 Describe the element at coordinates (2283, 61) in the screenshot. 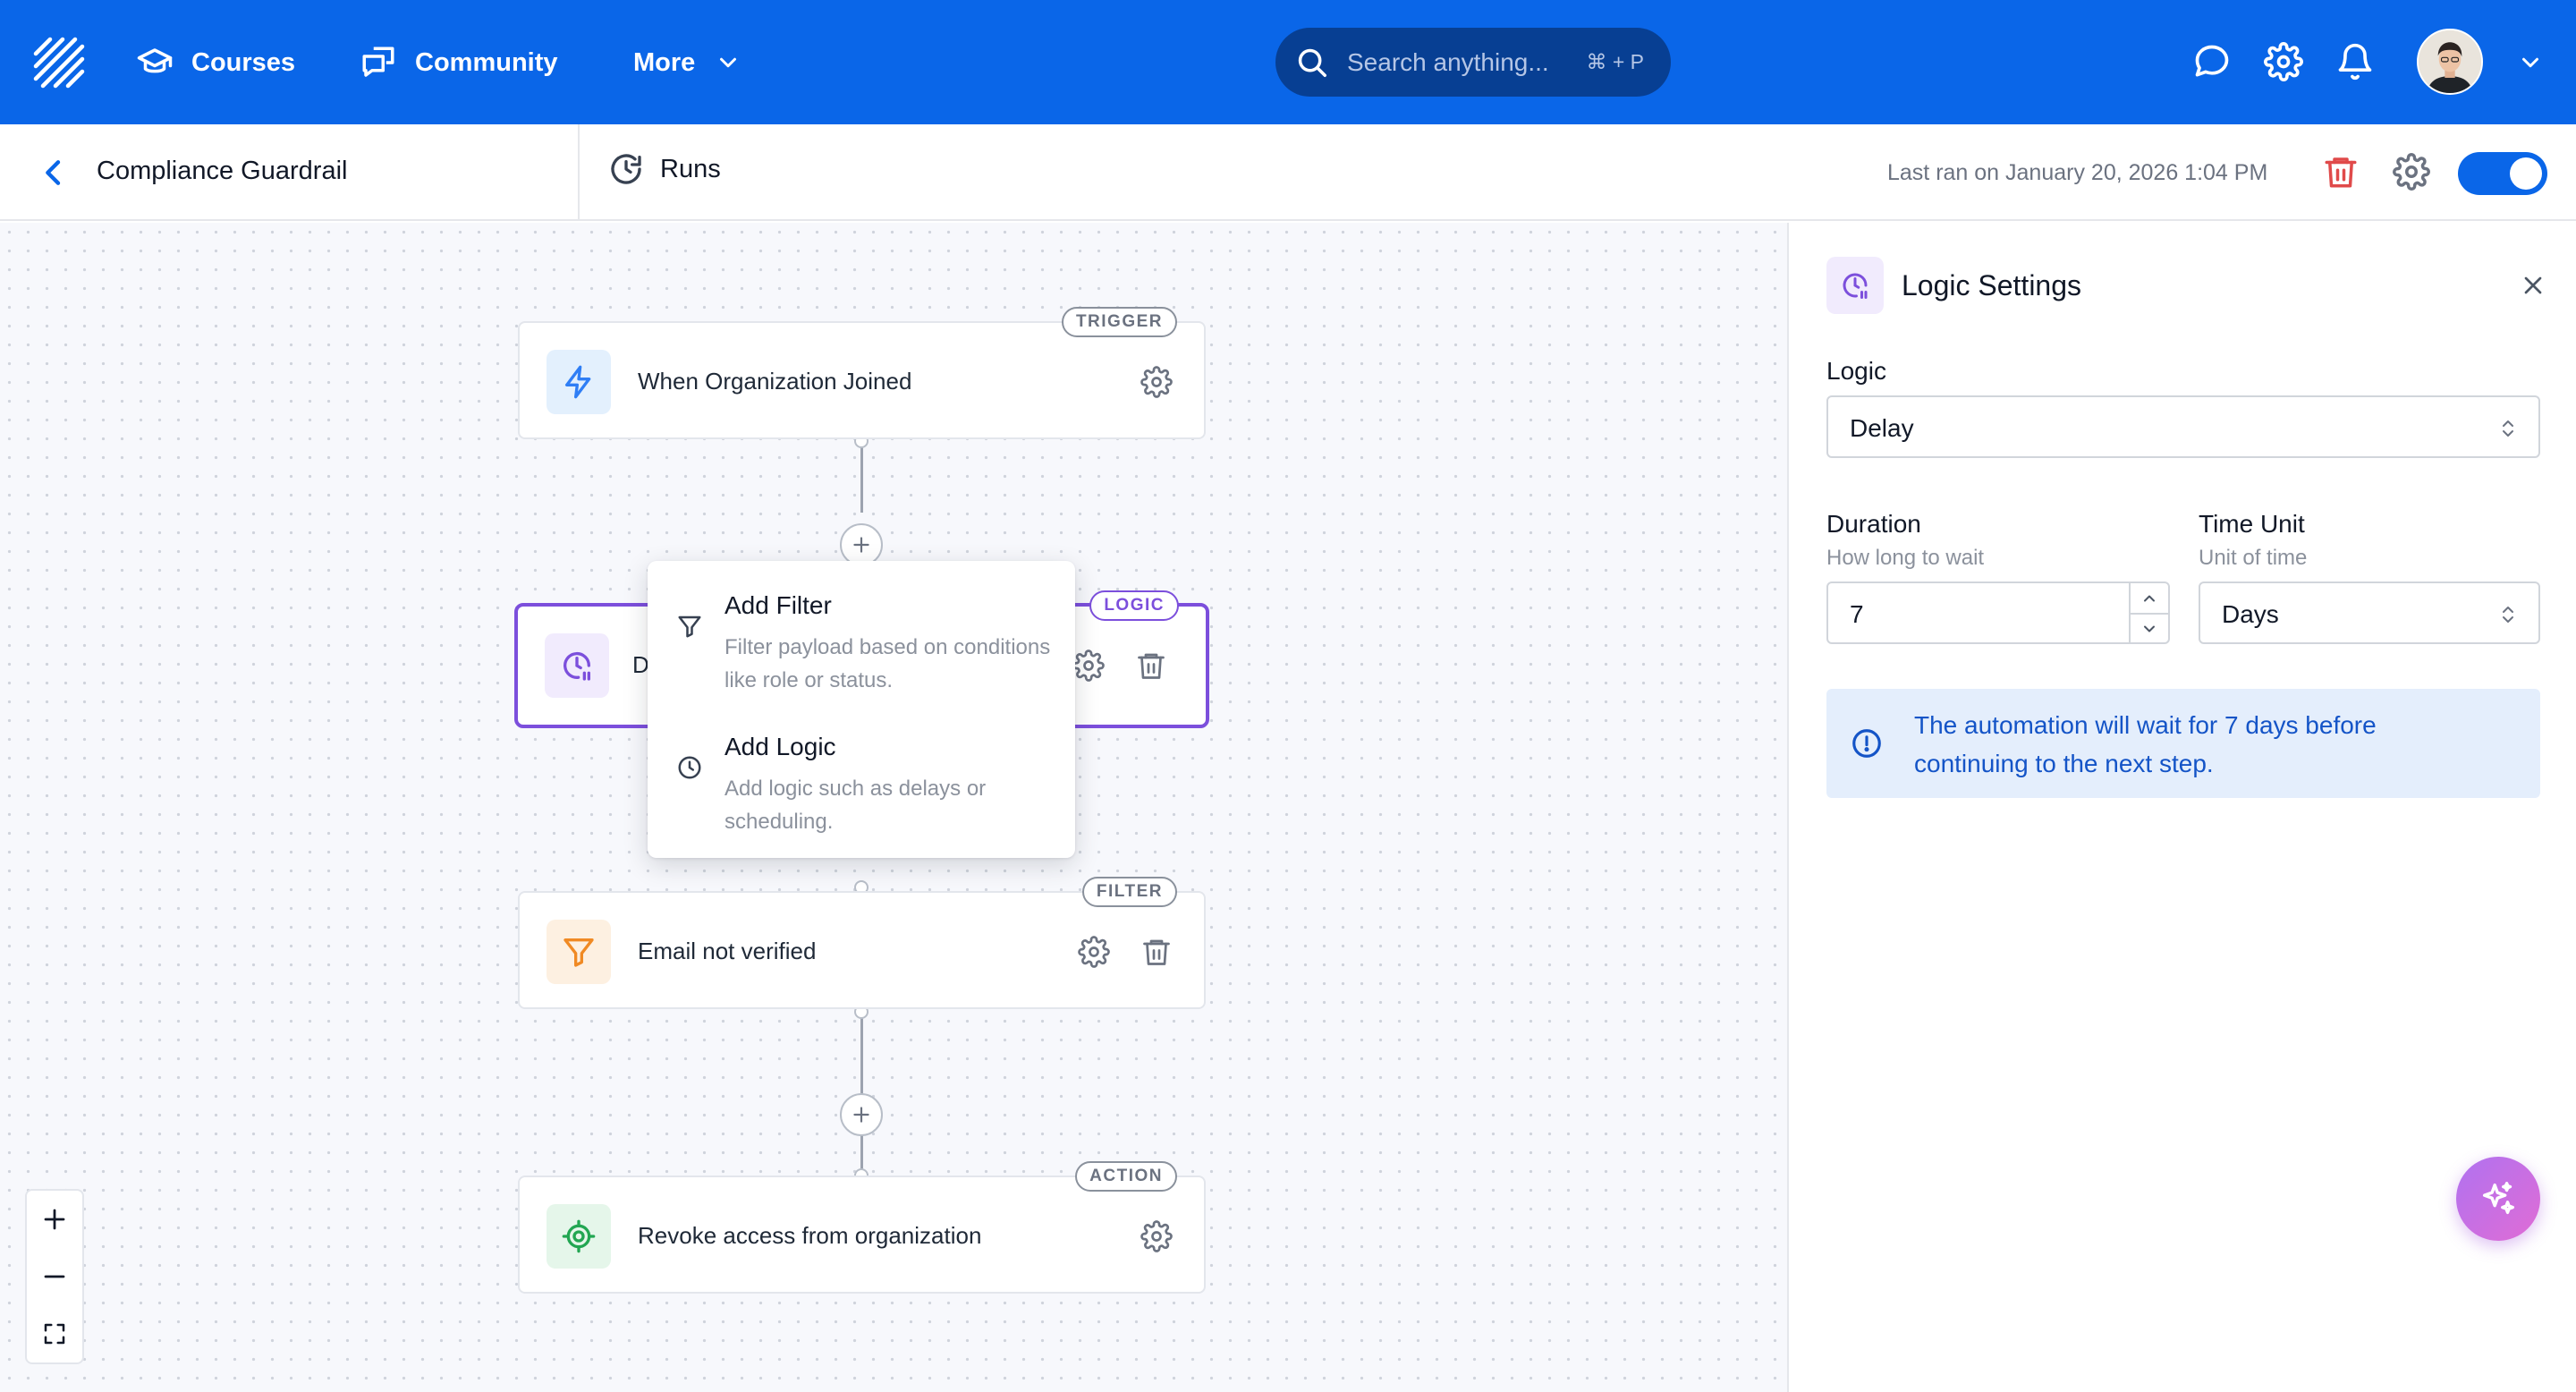

I see `settings-gear-icon` at that location.